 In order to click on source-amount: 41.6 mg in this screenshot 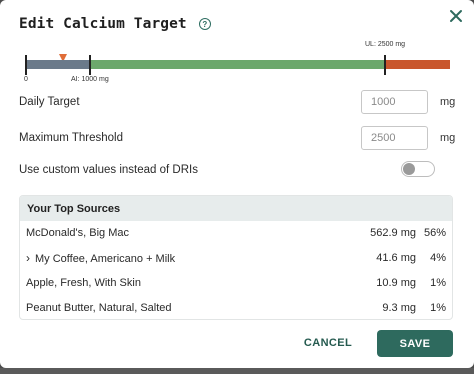, I will do `click(396, 258)`.